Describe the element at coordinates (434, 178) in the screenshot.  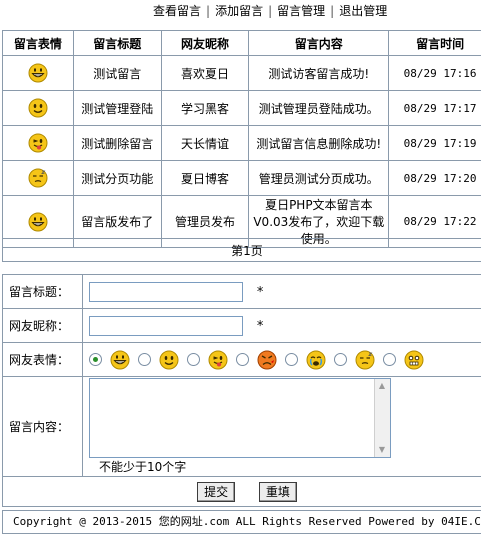
I see `row-time: 08/29 17:20` at that location.